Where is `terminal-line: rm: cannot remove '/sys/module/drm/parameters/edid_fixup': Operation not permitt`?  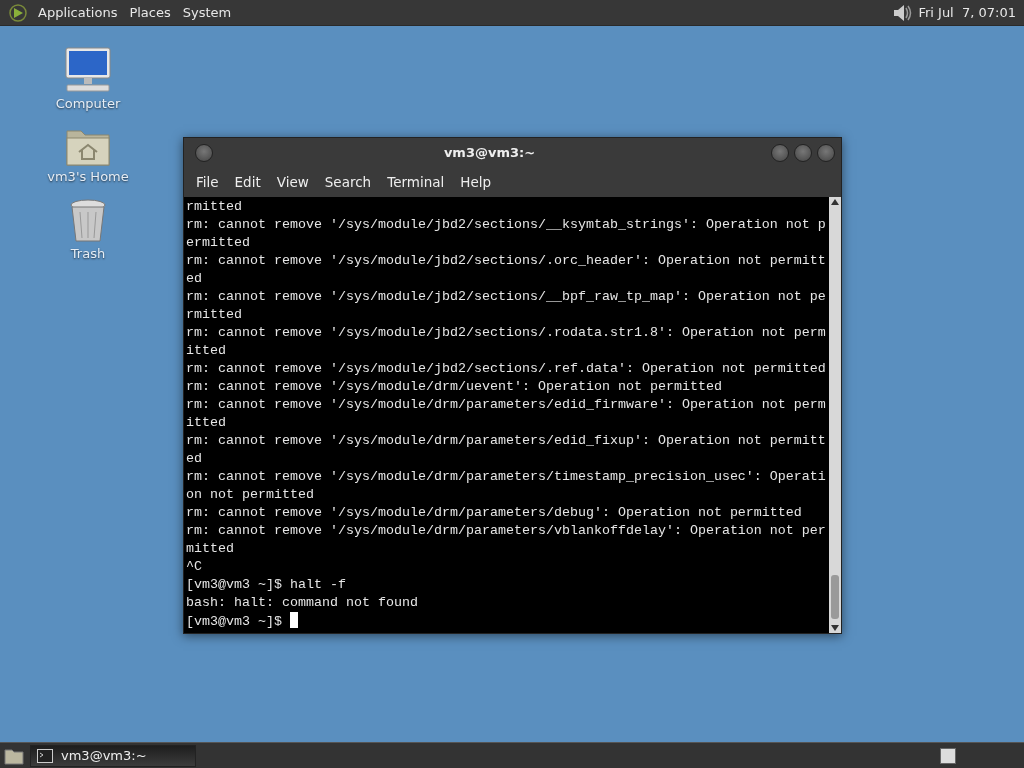
terminal-line: rm: cannot remove '/sys/module/drm/parameters/edid_fixup': Operation not permitt is located at coordinates (506, 441).